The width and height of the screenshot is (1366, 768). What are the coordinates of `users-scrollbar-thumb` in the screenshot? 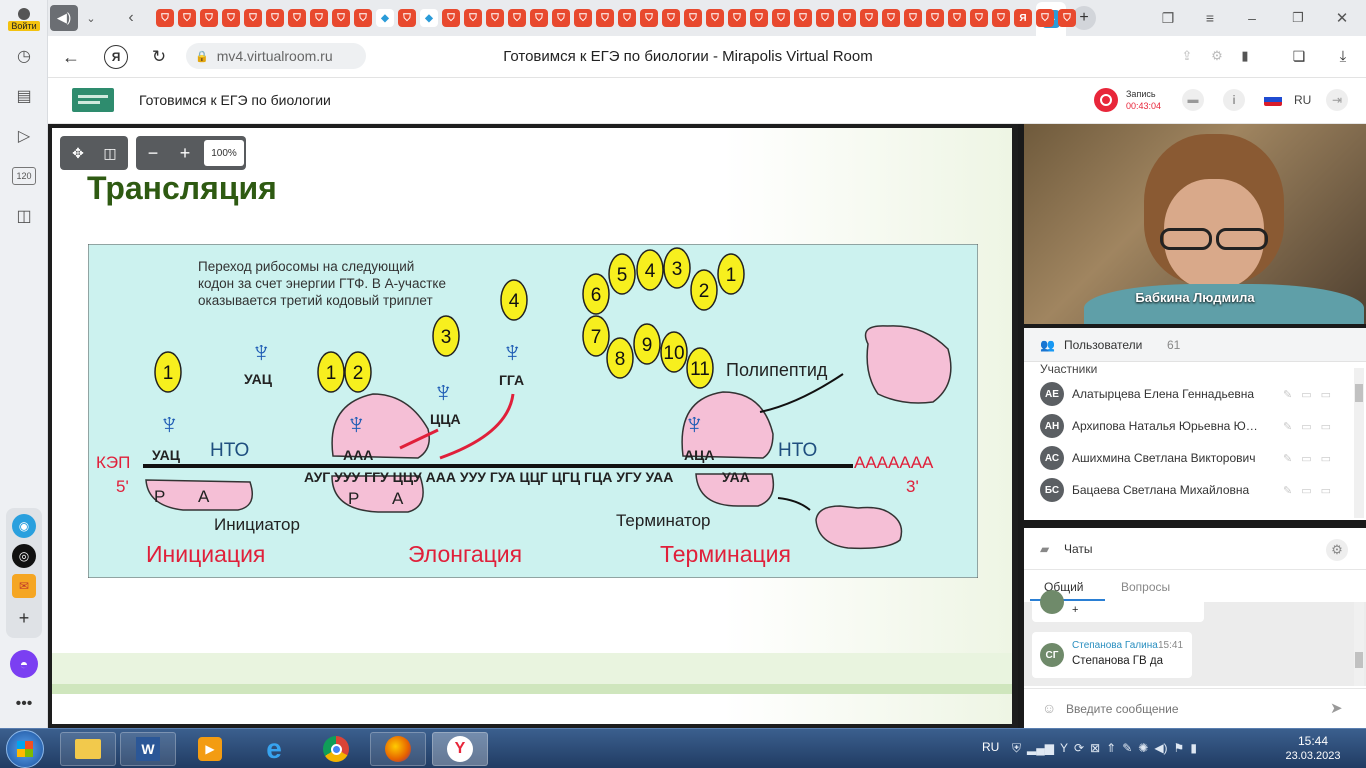 It's located at (1359, 393).